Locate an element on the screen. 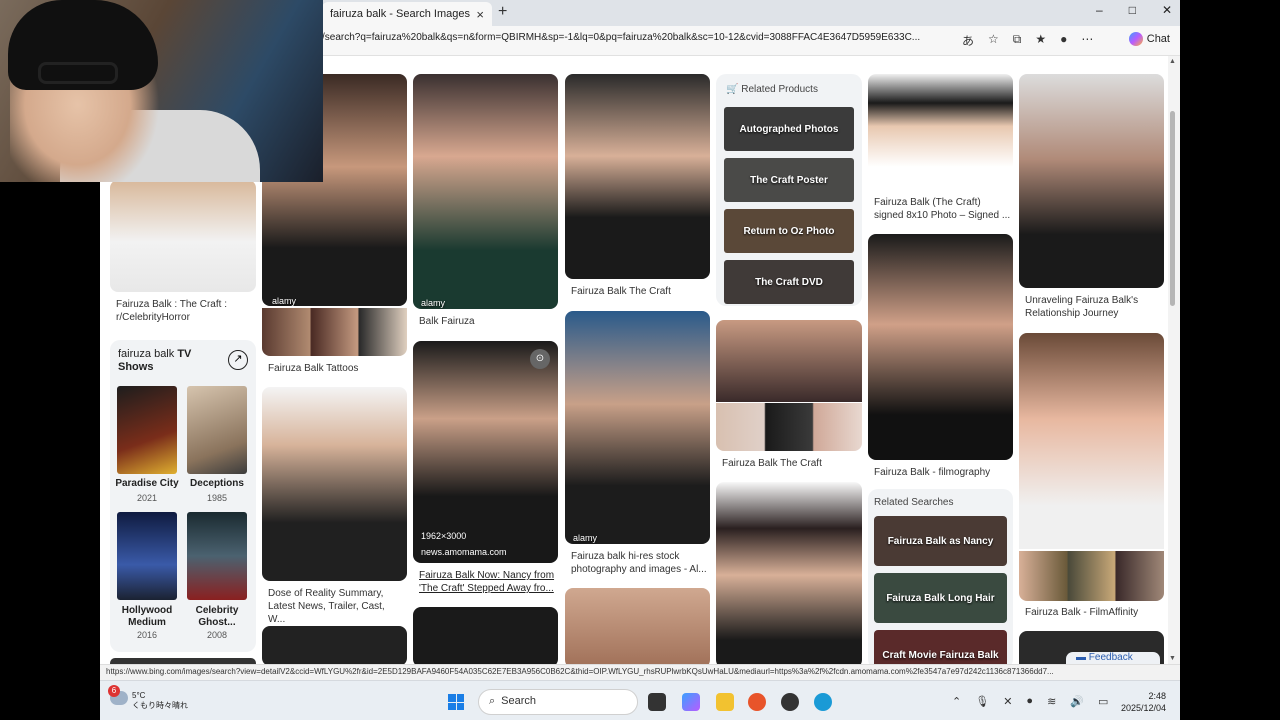 This screenshot has width=1280, height=720. scrollbar-thumb is located at coordinates (1172, 208).